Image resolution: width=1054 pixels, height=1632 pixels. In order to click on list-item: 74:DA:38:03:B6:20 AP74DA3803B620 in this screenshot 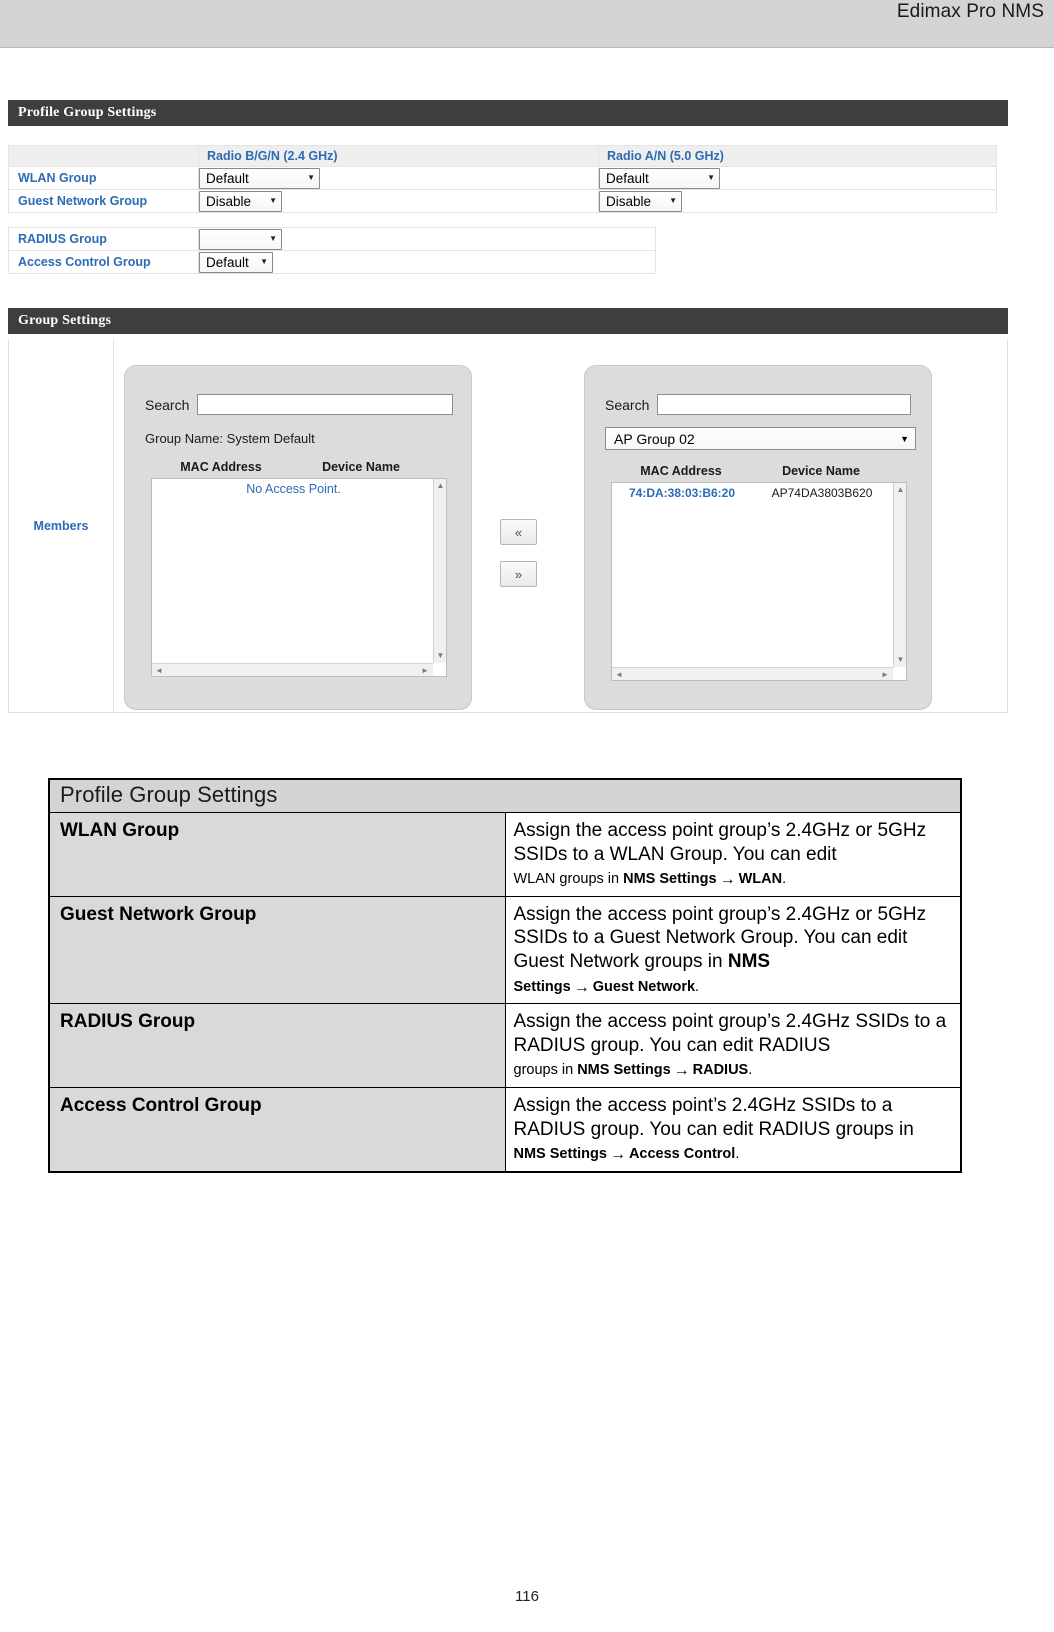, I will do `click(759, 491)`.